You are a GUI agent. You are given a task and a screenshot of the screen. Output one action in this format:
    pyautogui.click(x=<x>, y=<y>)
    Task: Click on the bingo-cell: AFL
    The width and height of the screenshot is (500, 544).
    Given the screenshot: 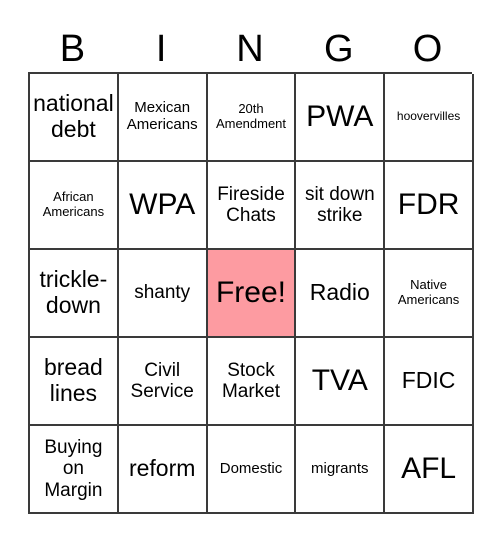 What is the action you would take?
    pyautogui.click(x=429, y=470)
    